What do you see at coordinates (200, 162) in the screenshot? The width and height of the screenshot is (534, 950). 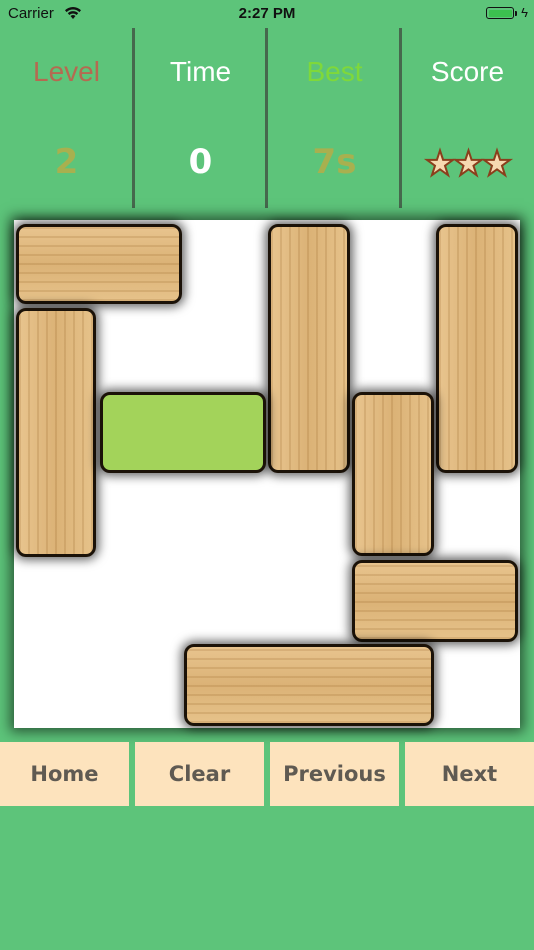 I see `time-value: 0` at bounding box center [200, 162].